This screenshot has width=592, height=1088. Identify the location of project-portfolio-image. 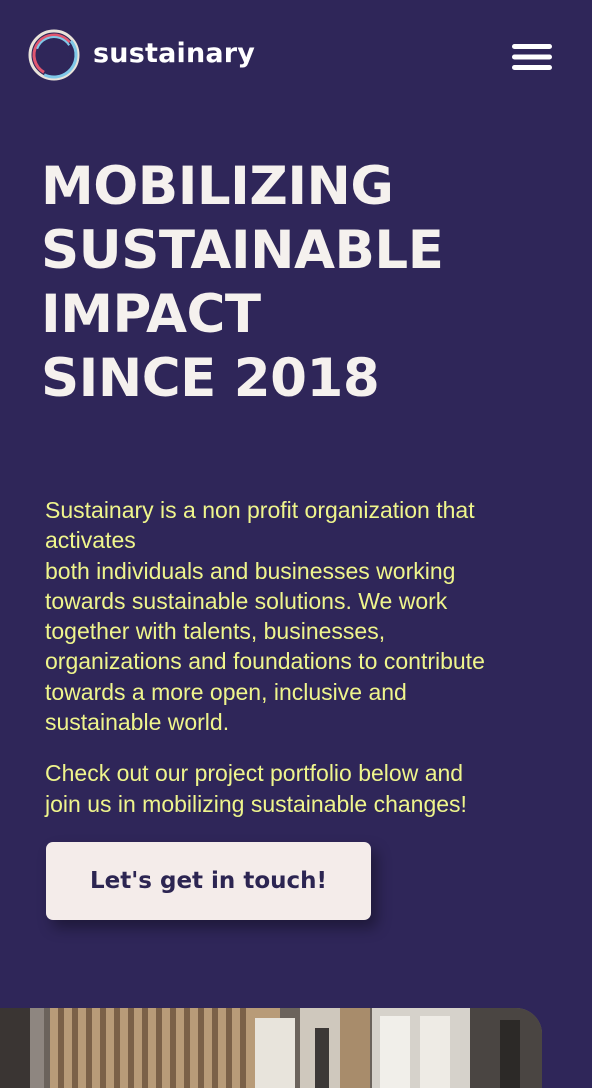
(271, 1048).